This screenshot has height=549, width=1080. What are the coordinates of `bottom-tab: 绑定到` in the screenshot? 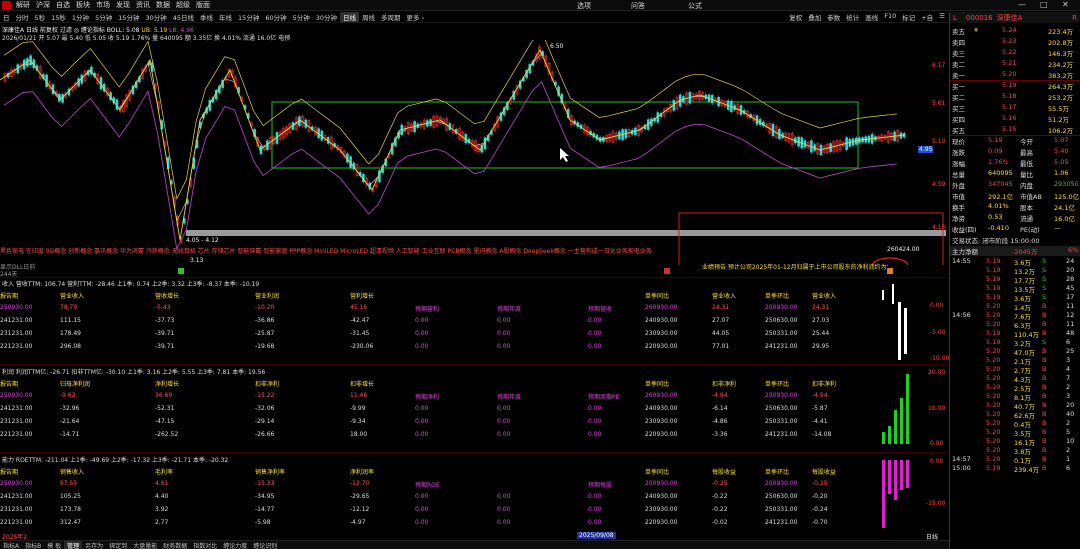 It's located at (118, 545).